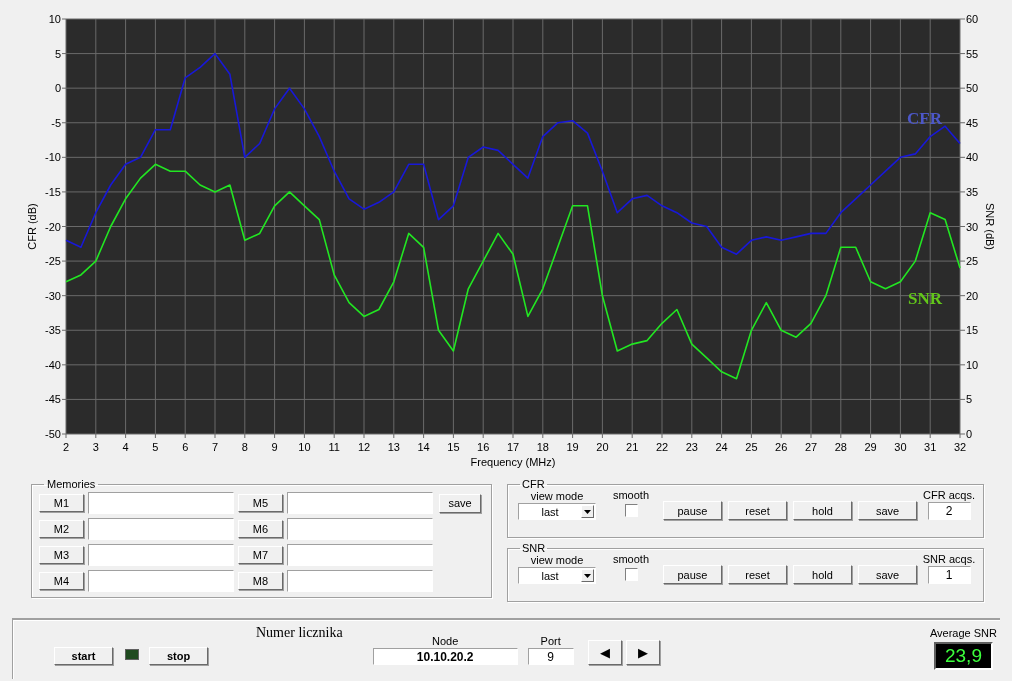 This screenshot has width=1012, height=681. Describe the element at coordinates (66, 447) in the screenshot. I see `axis-tick-label: 2` at that location.